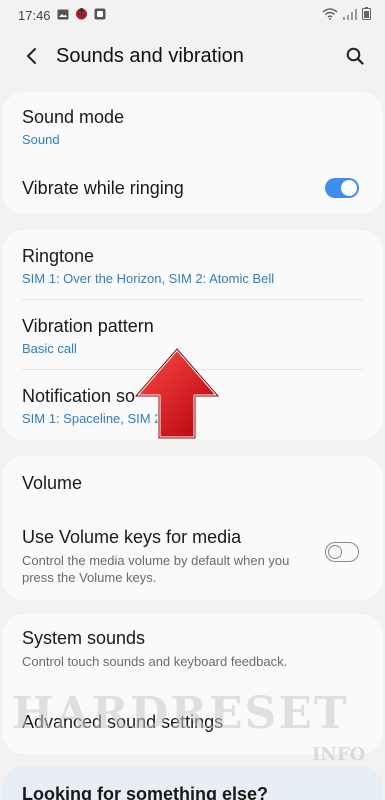 The height and width of the screenshot is (800, 385). I want to click on sound-mode-item: Sound mode Sound, so click(192, 127).